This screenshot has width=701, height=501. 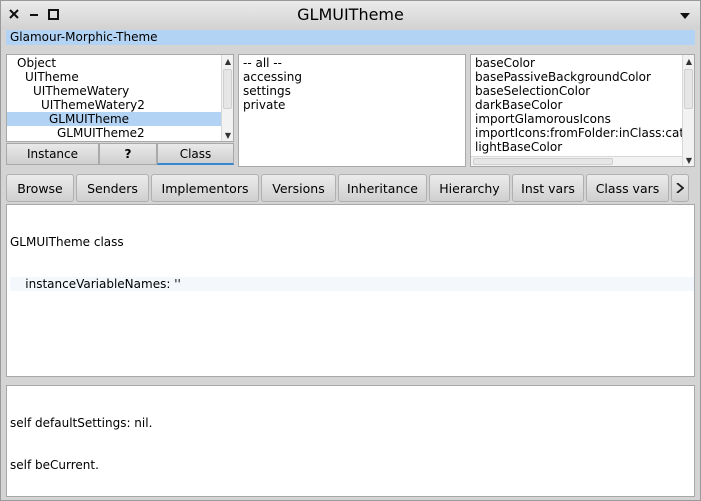 What do you see at coordinates (54, 465) in the screenshot?
I see `script-line: self beCurrent.` at bounding box center [54, 465].